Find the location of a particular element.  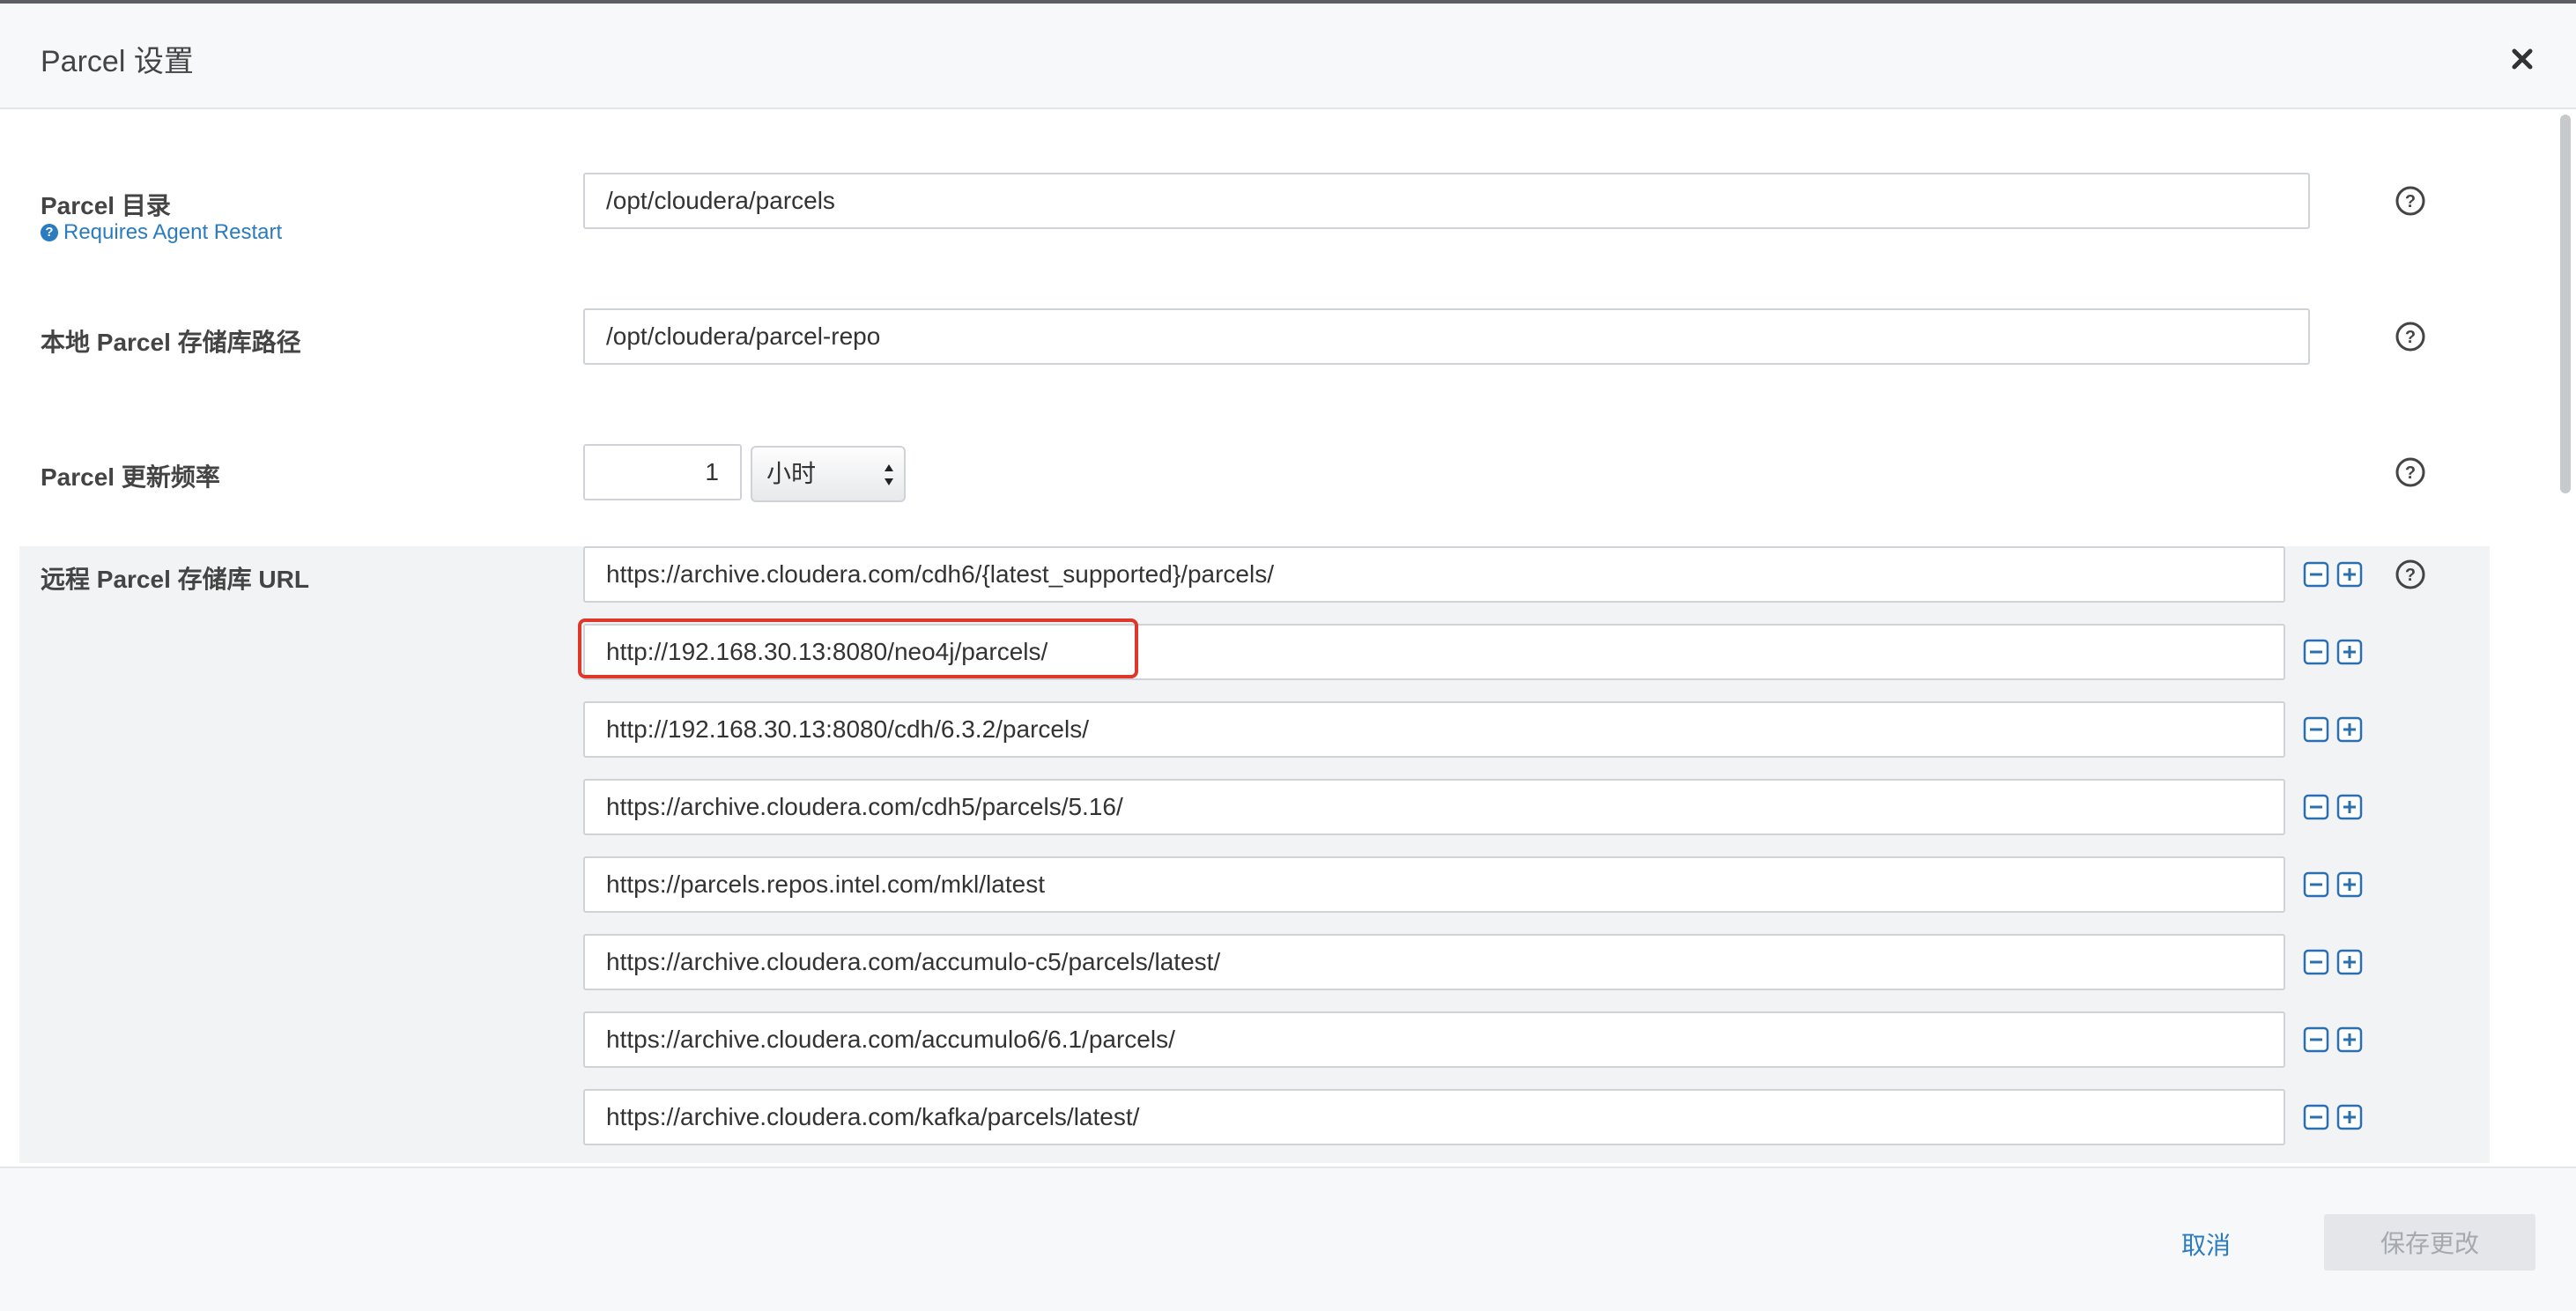

question-icon: ? is located at coordinates (50, 232).